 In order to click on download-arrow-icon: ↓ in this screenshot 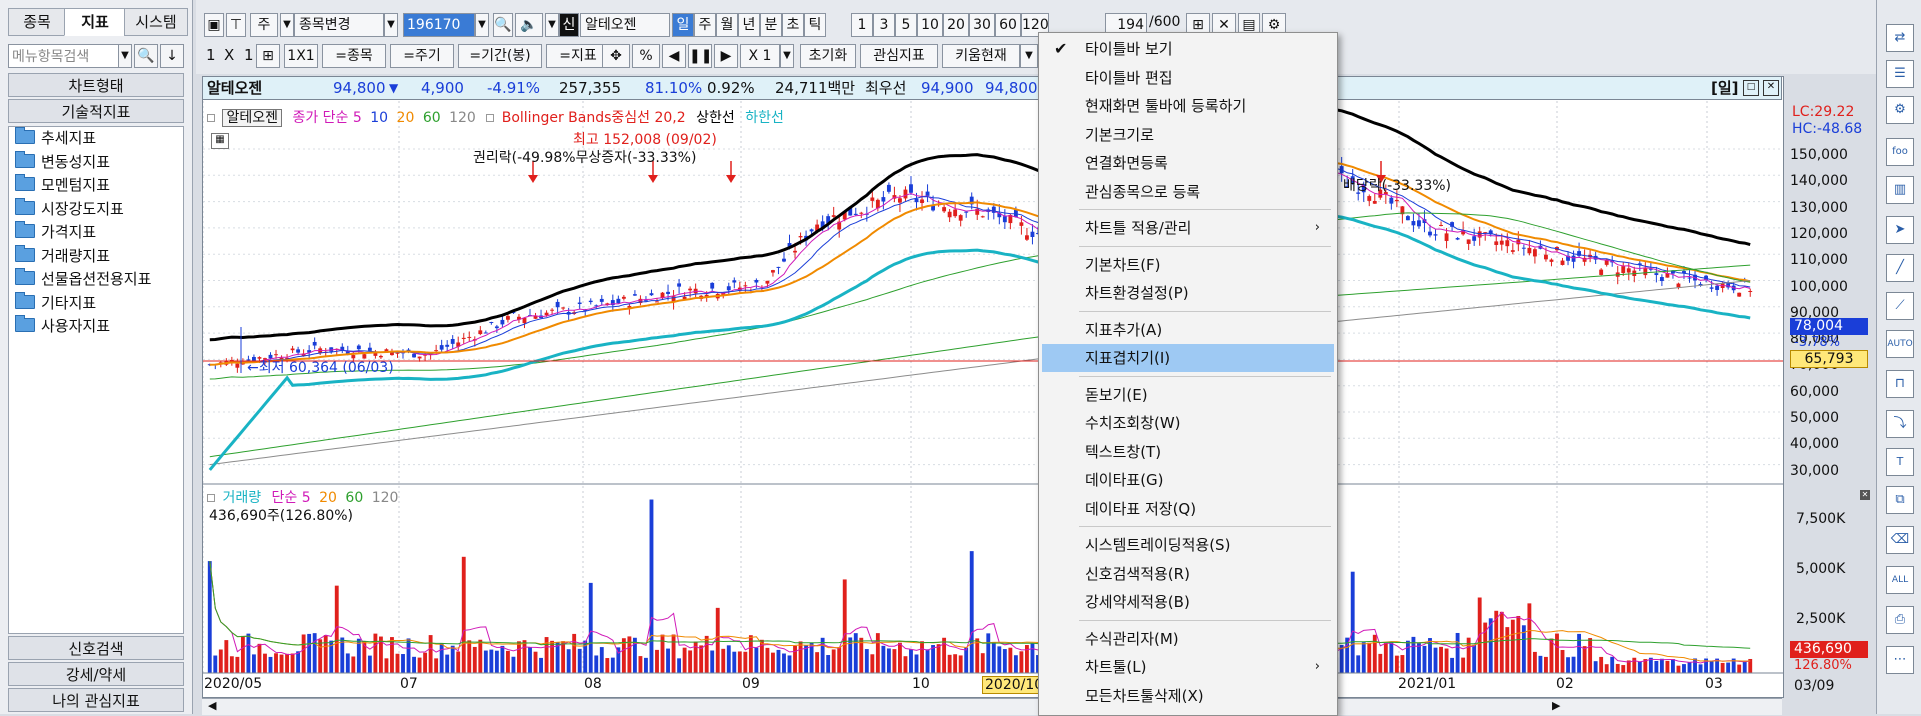, I will do `click(172, 56)`.